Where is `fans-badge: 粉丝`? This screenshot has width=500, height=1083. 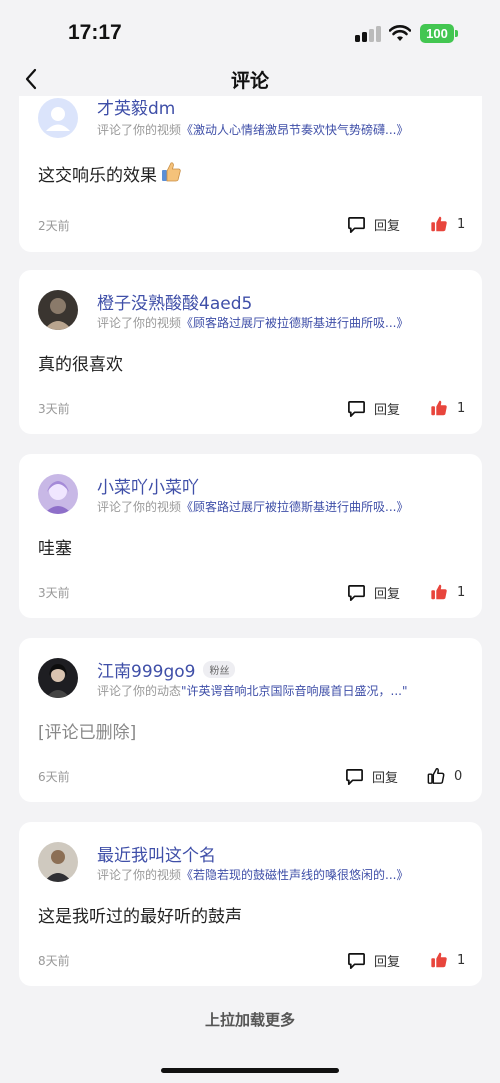 fans-badge: 粉丝 is located at coordinates (219, 669).